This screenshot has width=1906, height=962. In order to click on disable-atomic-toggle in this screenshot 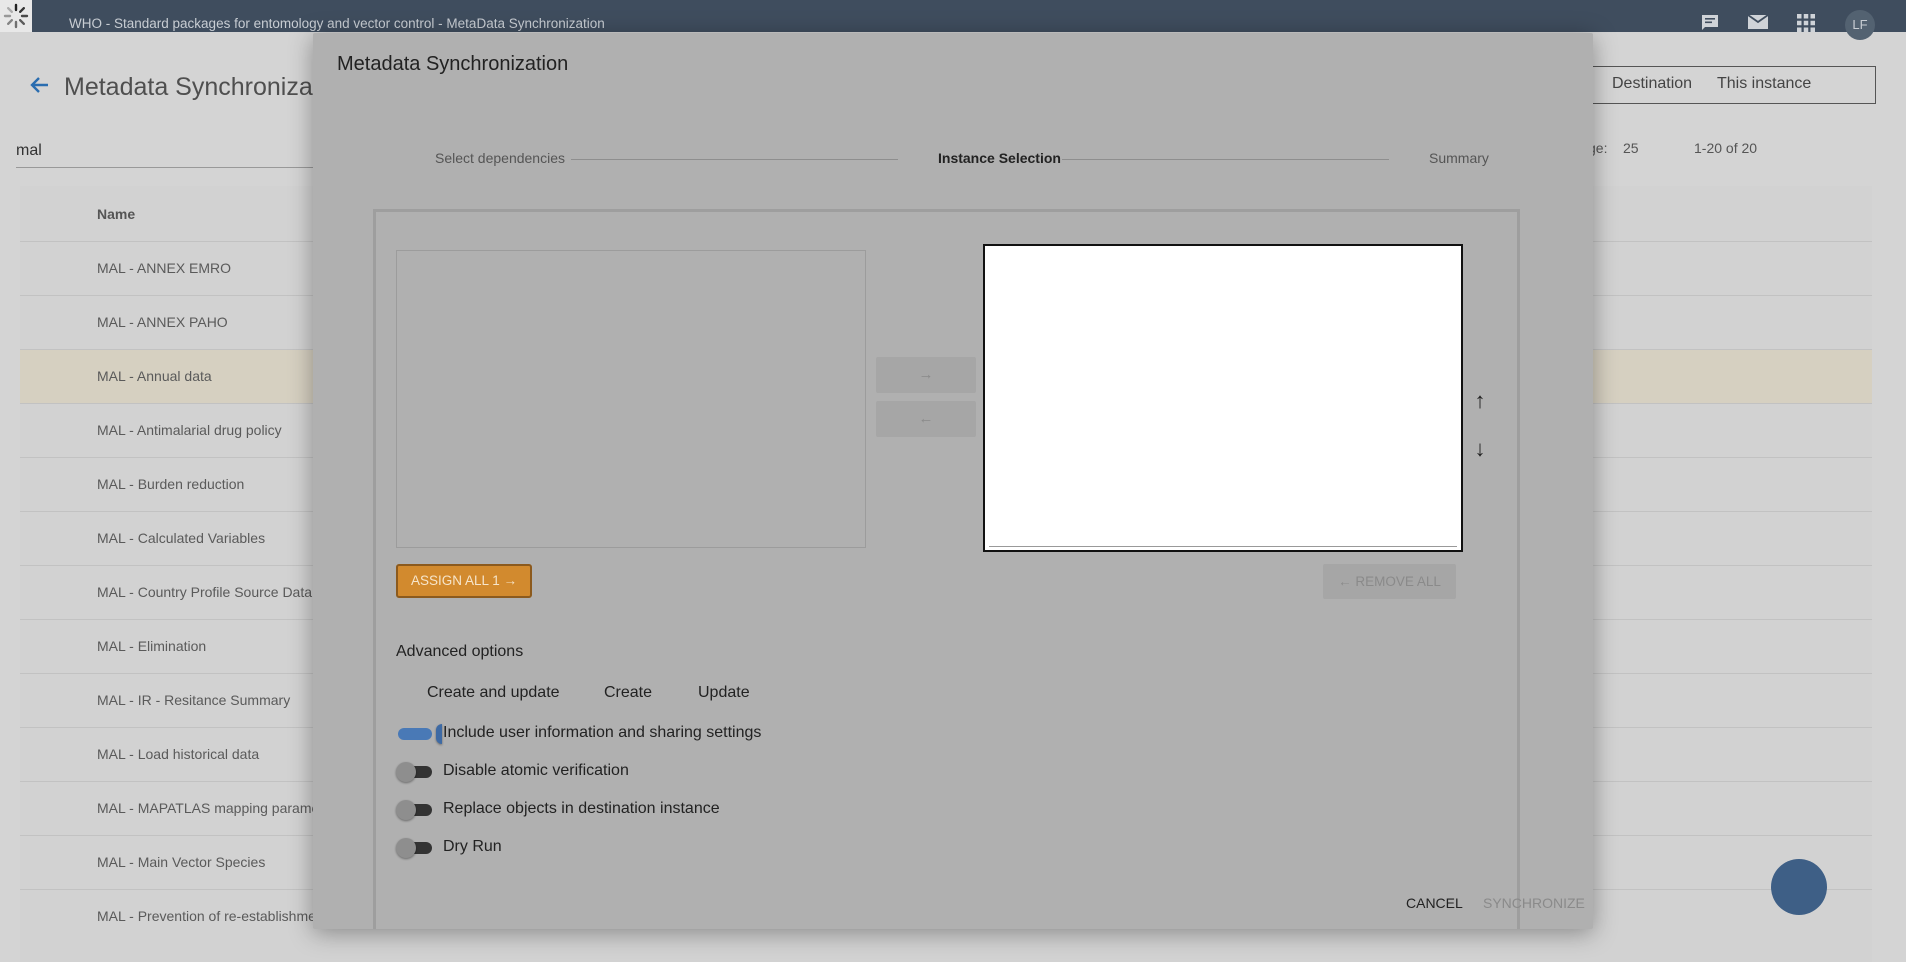, I will do `click(414, 772)`.